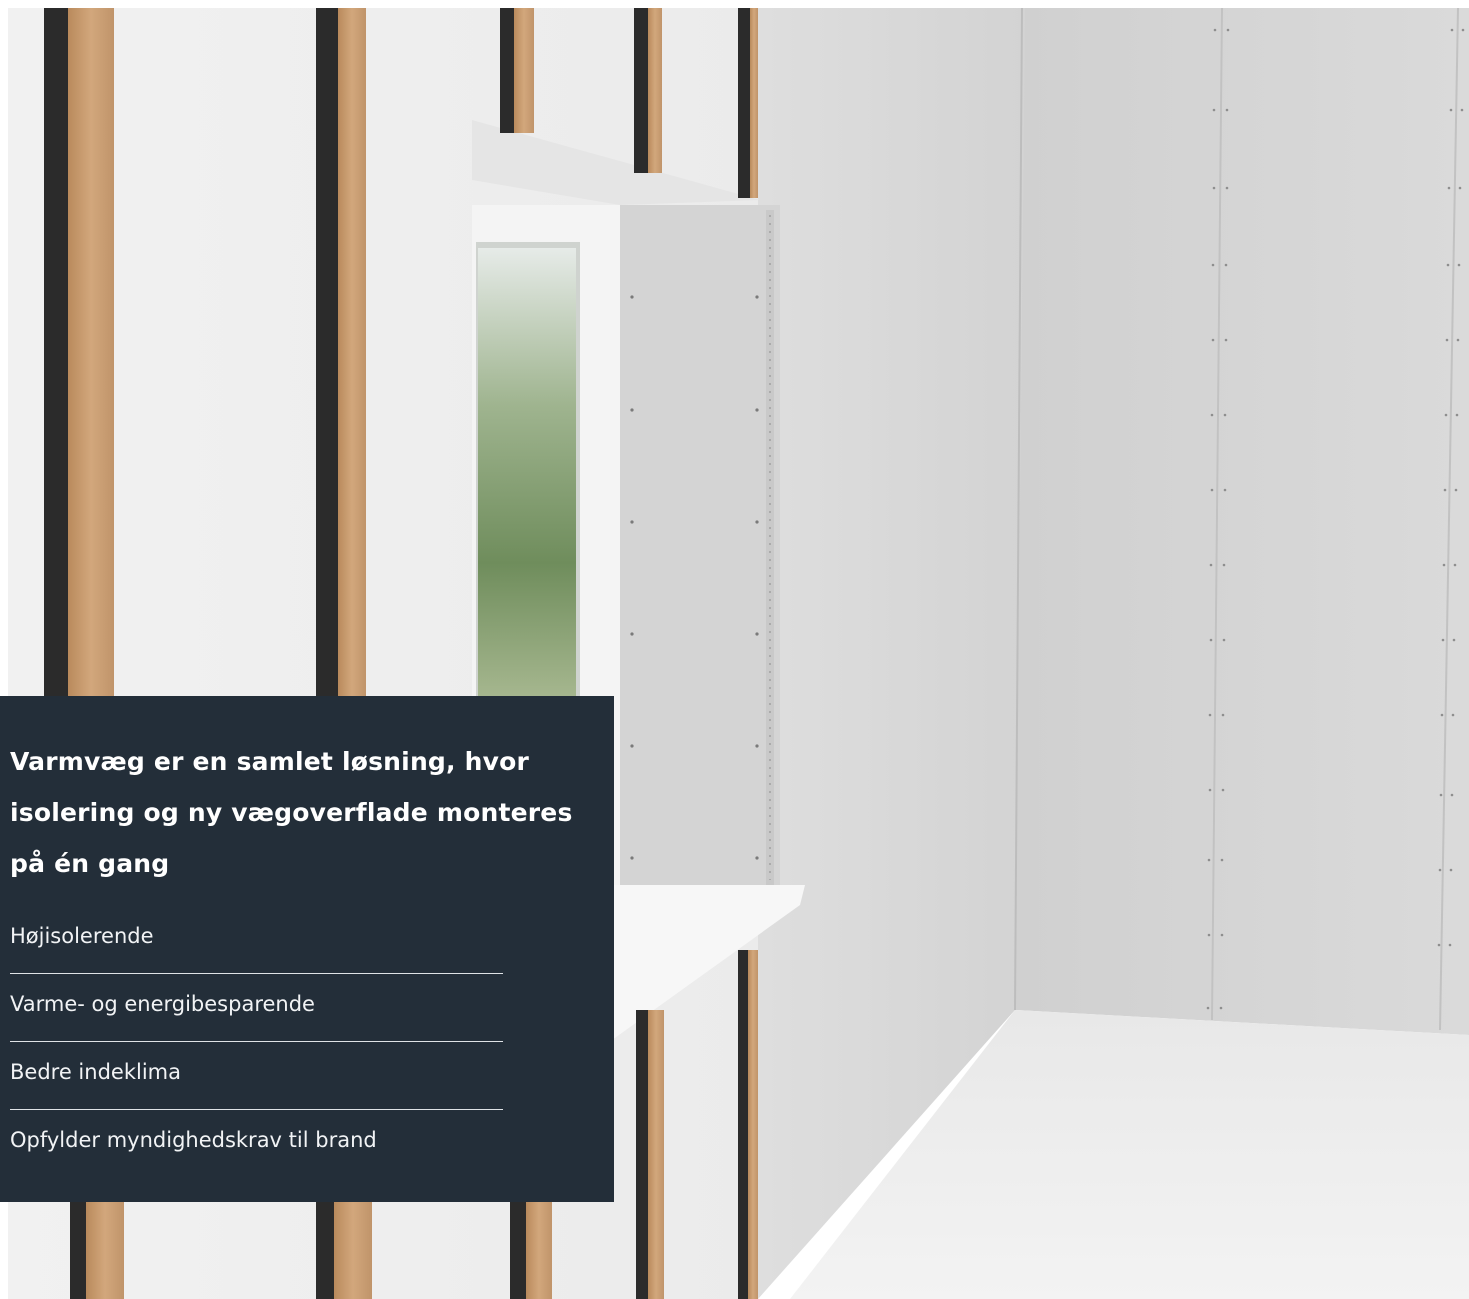  What do you see at coordinates (256, 1008) in the screenshot?
I see `feature-item: Varme- og energibesparende` at bounding box center [256, 1008].